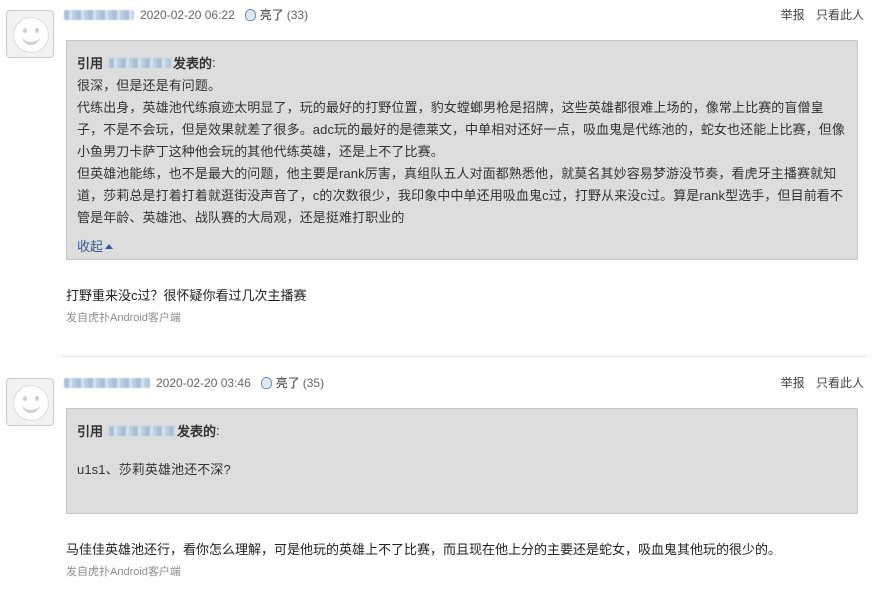 The image size is (876, 604). I want to click on post-divider, so click(464, 356).